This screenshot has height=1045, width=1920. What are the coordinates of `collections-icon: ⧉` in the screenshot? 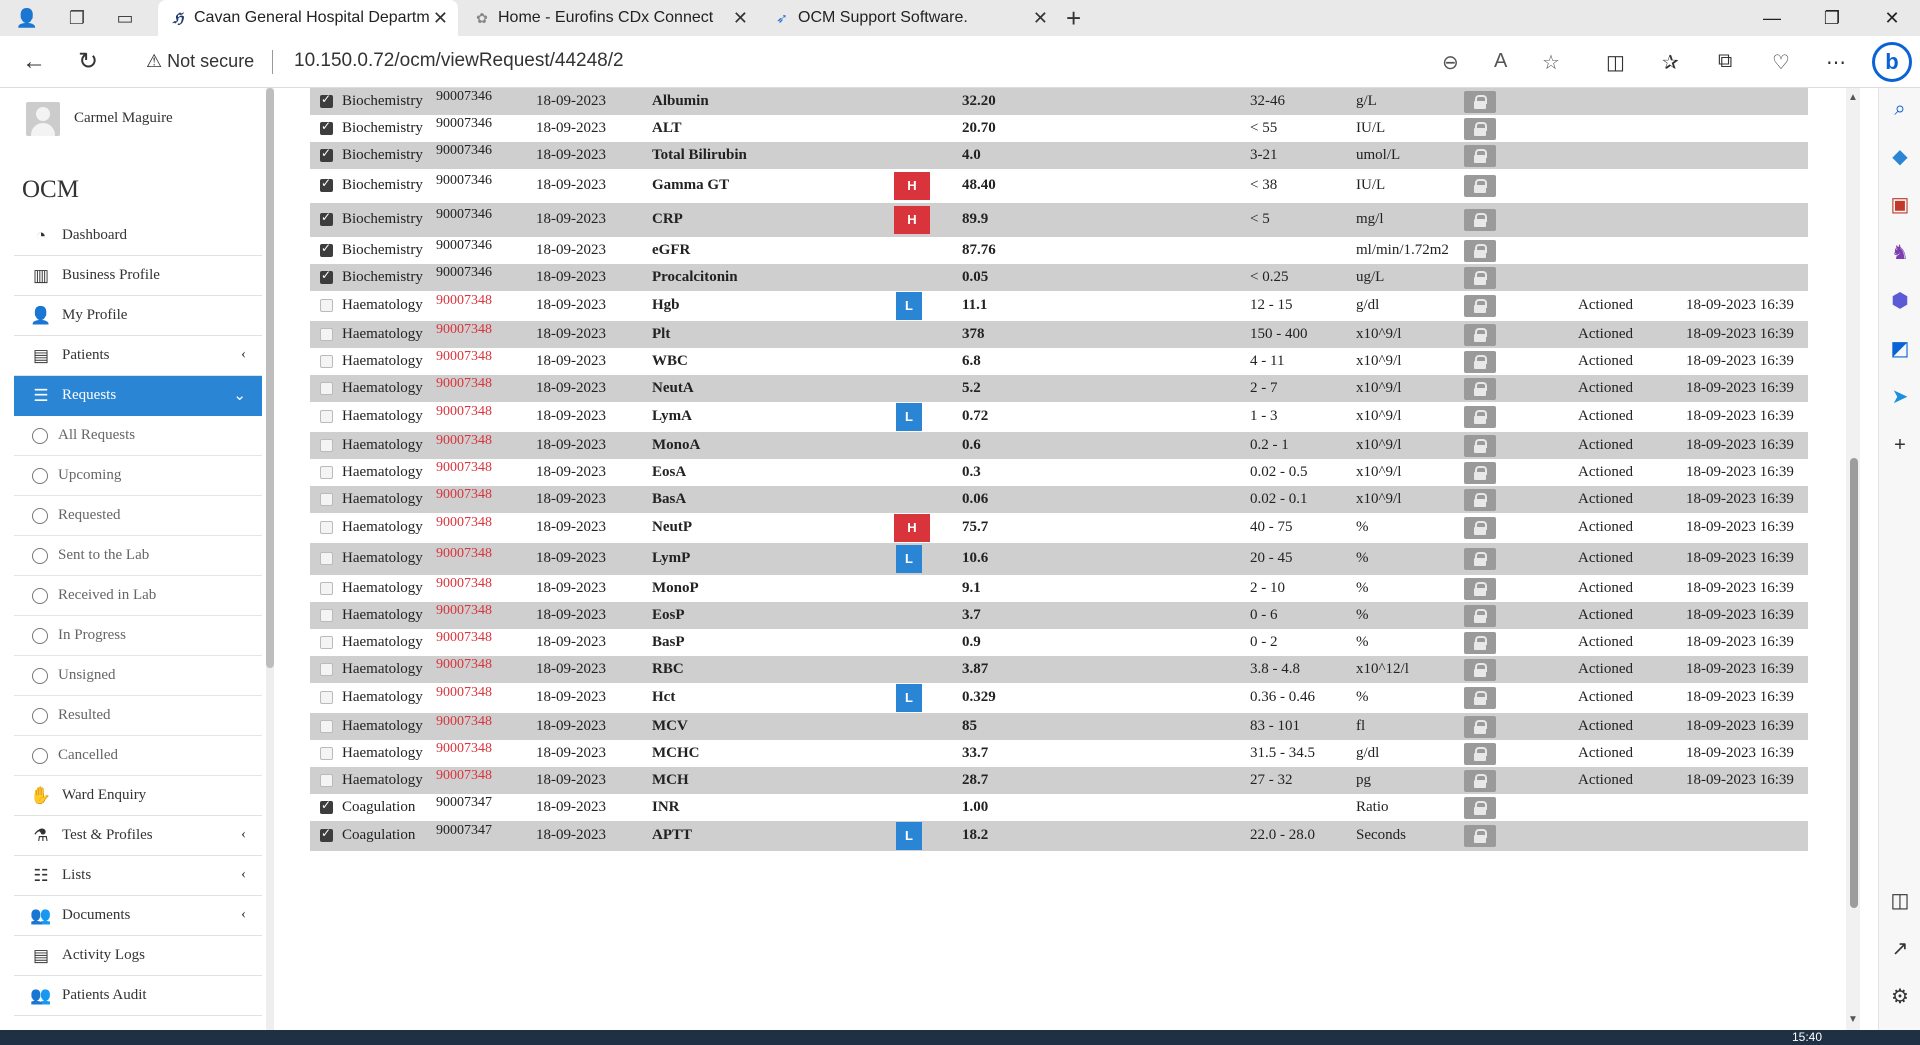 It's located at (1725, 61).